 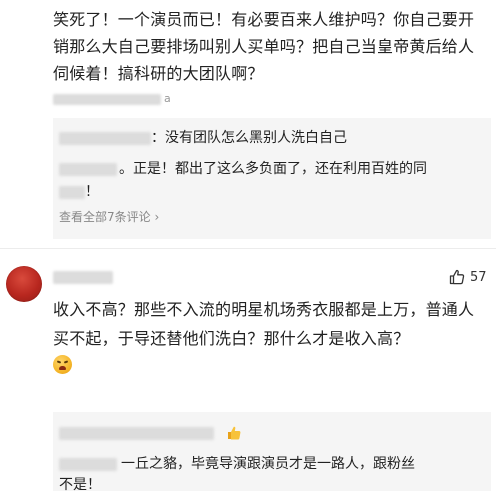 I want to click on reply-item-continued: ！, so click(x=79, y=192).